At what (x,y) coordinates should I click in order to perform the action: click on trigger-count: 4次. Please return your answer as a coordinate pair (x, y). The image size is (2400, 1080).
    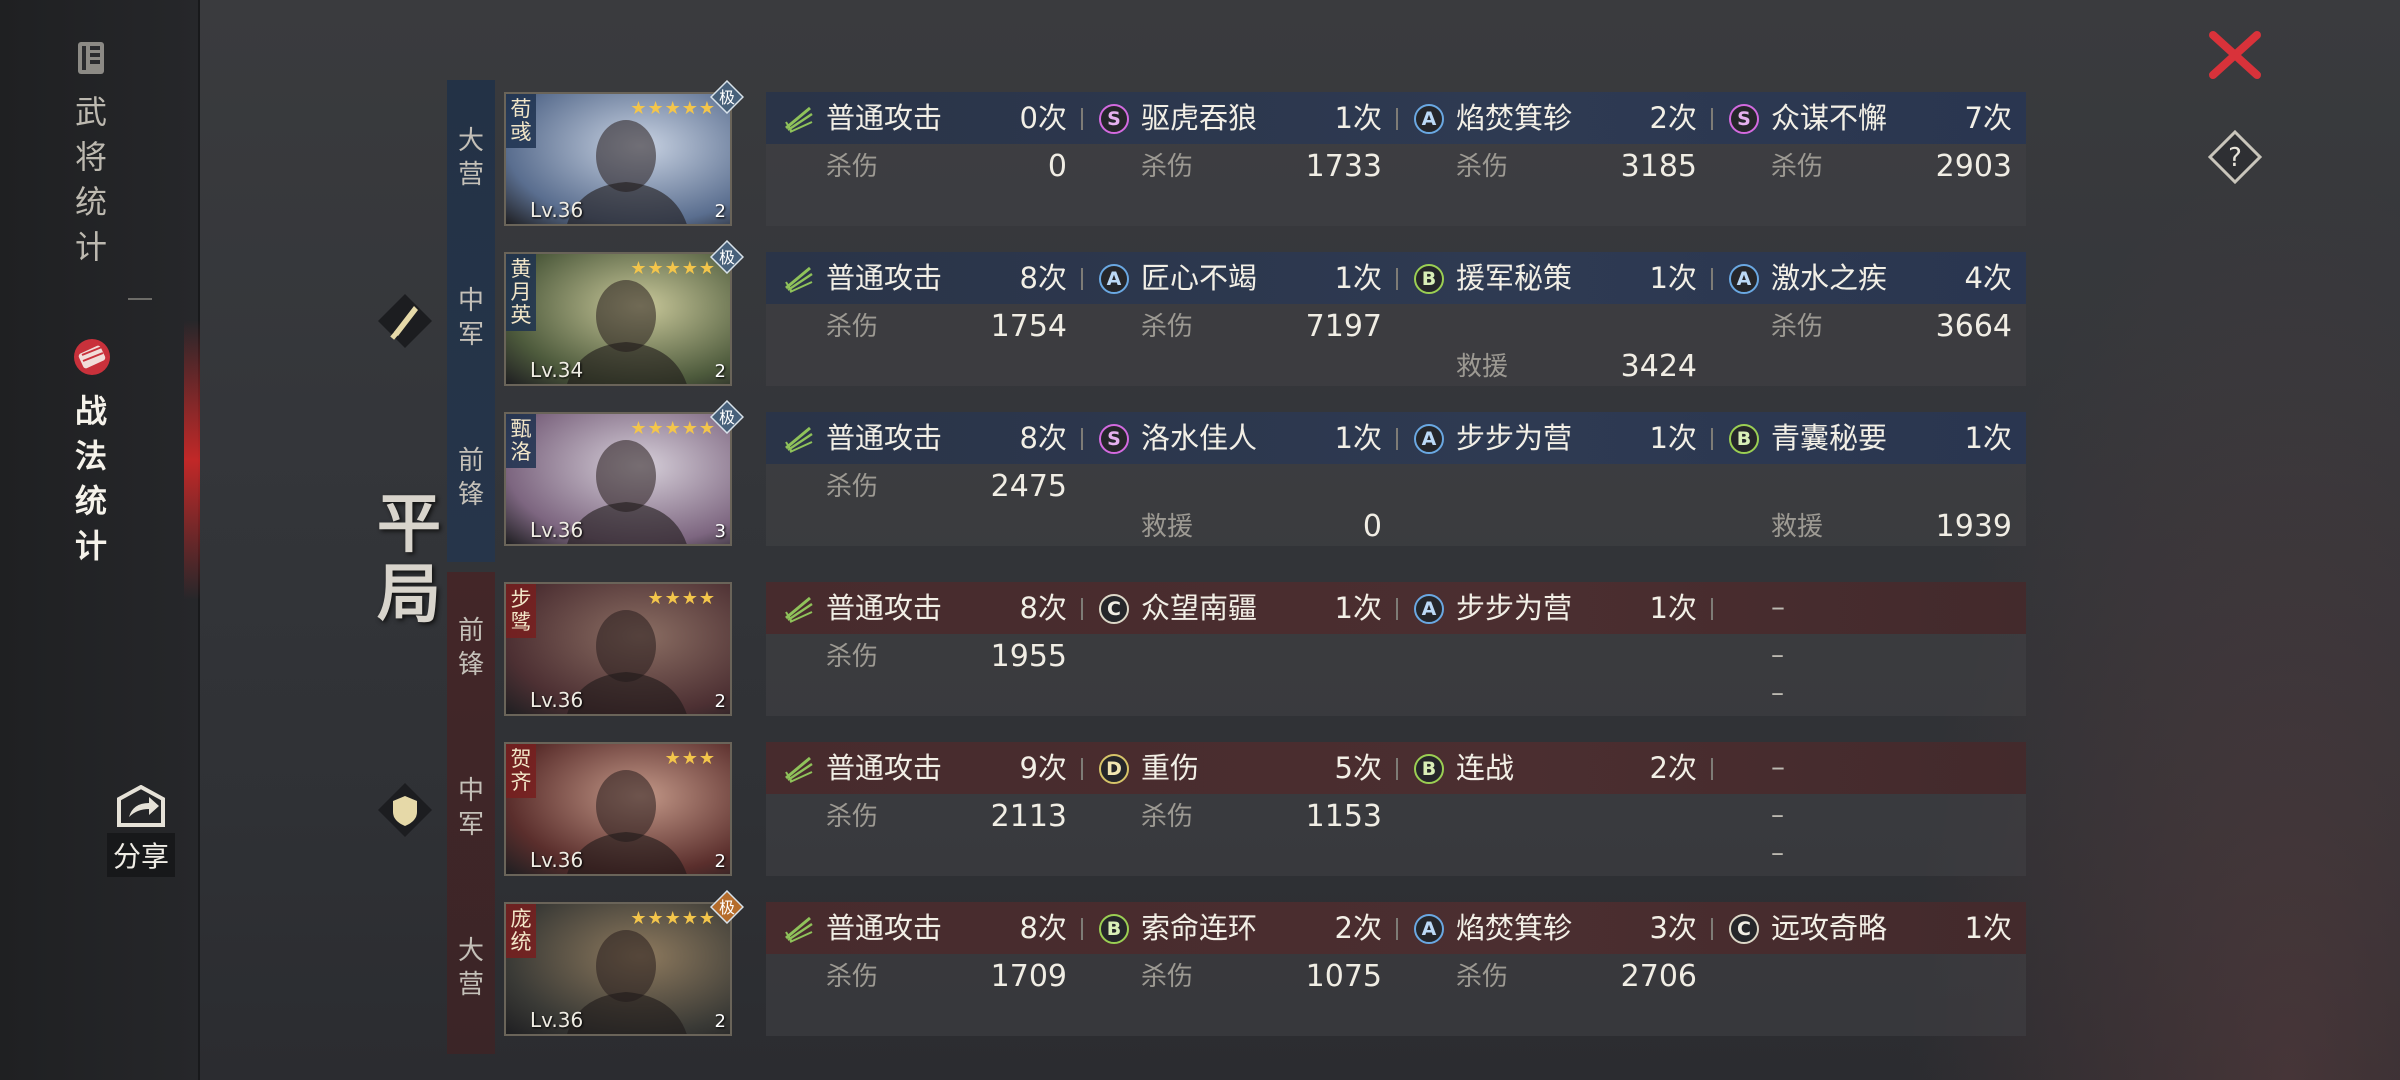
    Looking at the image, I should click on (1988, 278).